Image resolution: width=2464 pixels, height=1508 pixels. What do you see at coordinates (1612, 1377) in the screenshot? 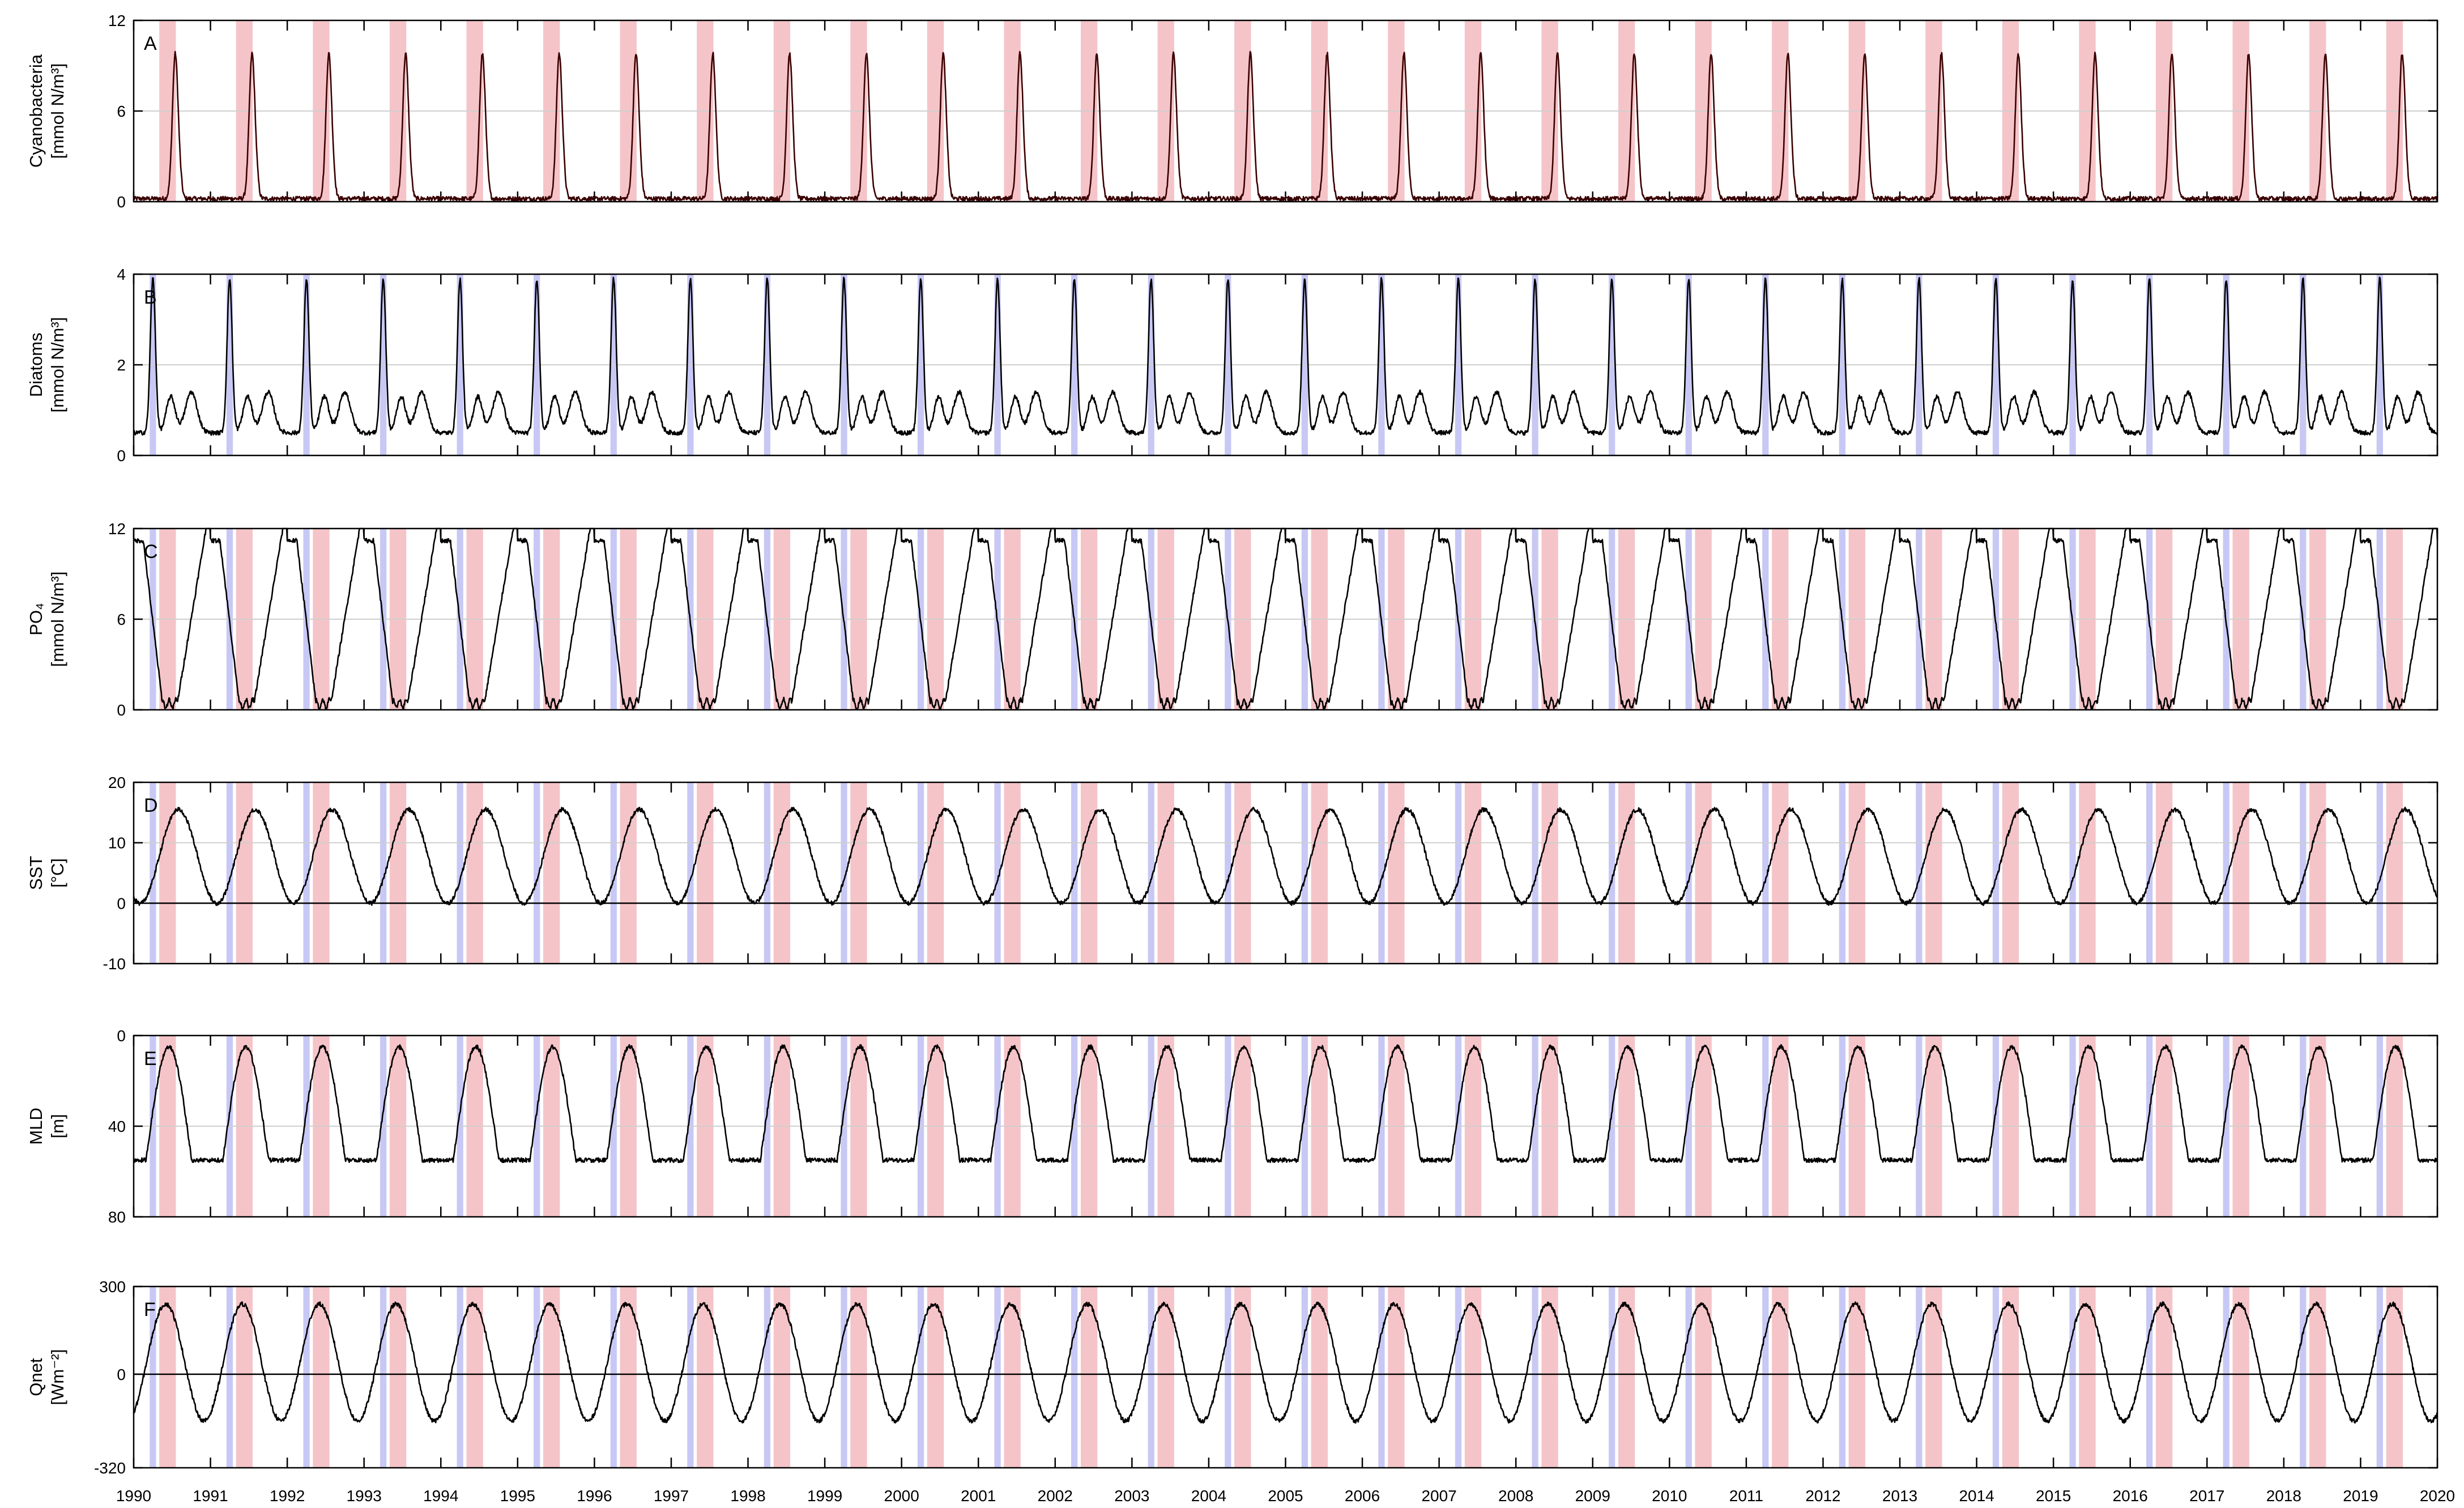
I see `panel-f-band-blue-2009` at bounding box center [1612, 1377].